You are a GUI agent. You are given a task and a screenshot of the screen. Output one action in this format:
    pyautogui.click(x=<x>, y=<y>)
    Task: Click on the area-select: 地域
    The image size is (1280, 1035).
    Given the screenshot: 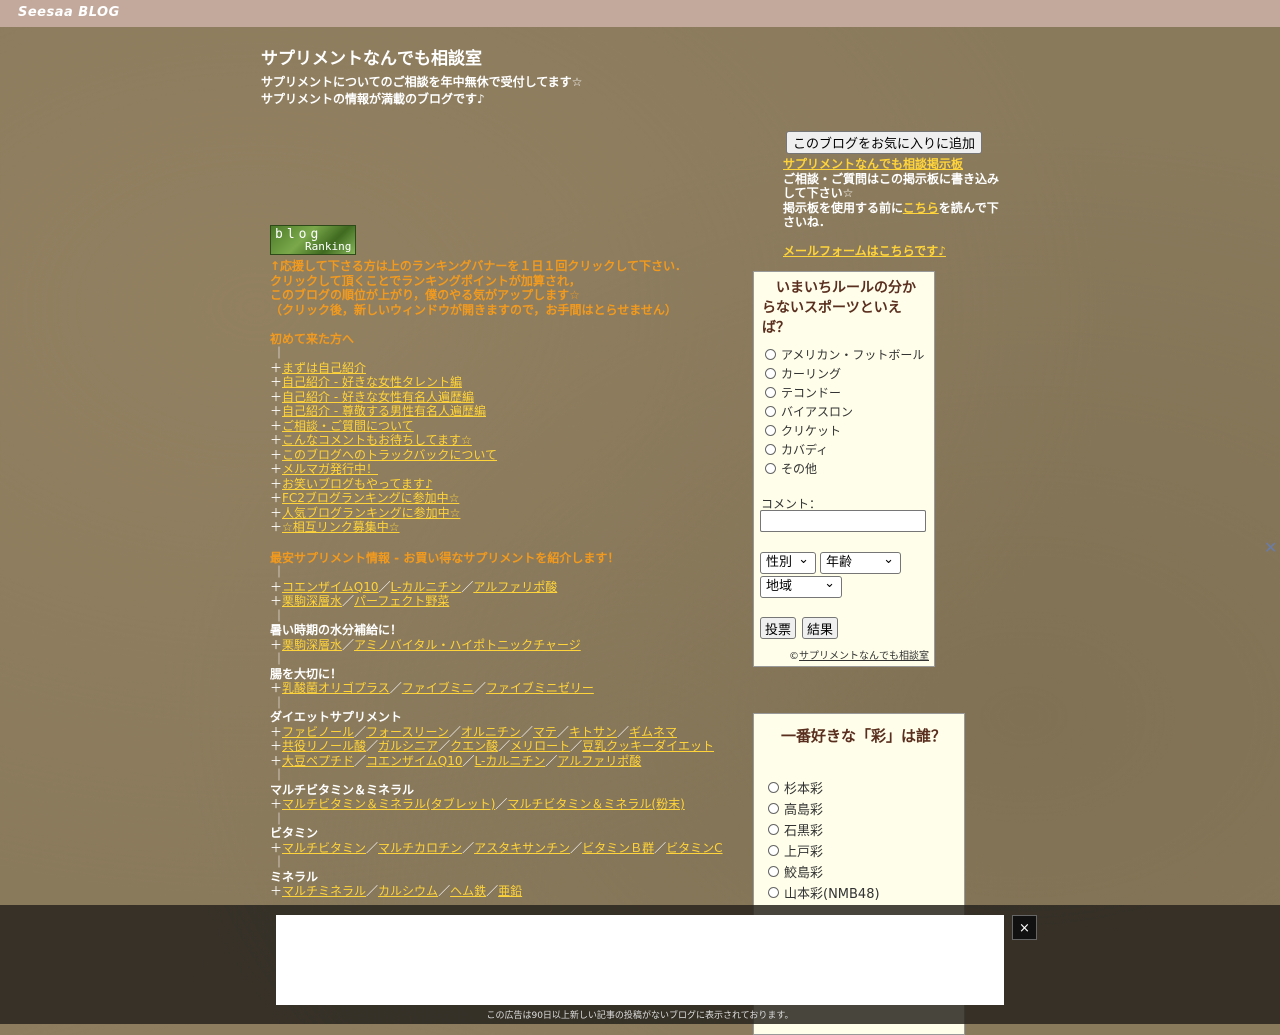 What is the action you would take?
    pyautogui.click(x=801, y=586)
    